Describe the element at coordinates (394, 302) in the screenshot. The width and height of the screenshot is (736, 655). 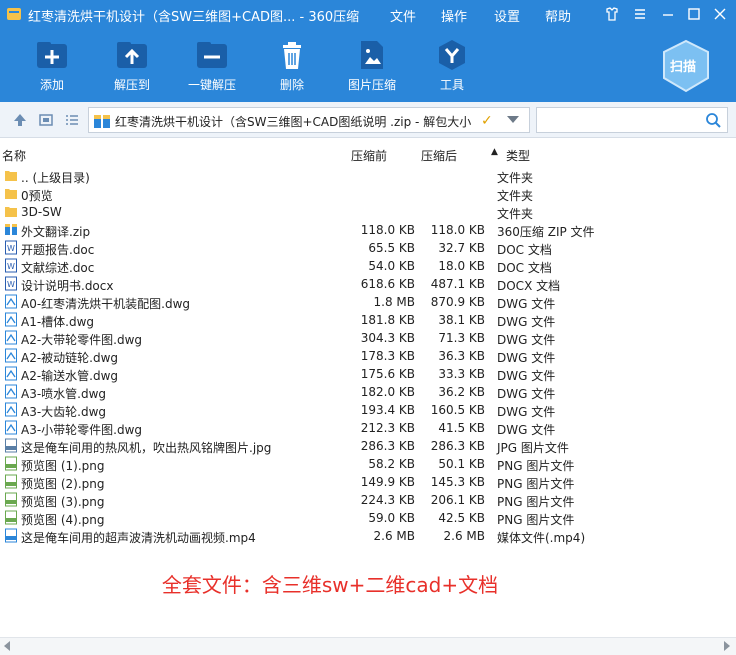
I see `file-compressed-size: 1.8 MB` at that location.